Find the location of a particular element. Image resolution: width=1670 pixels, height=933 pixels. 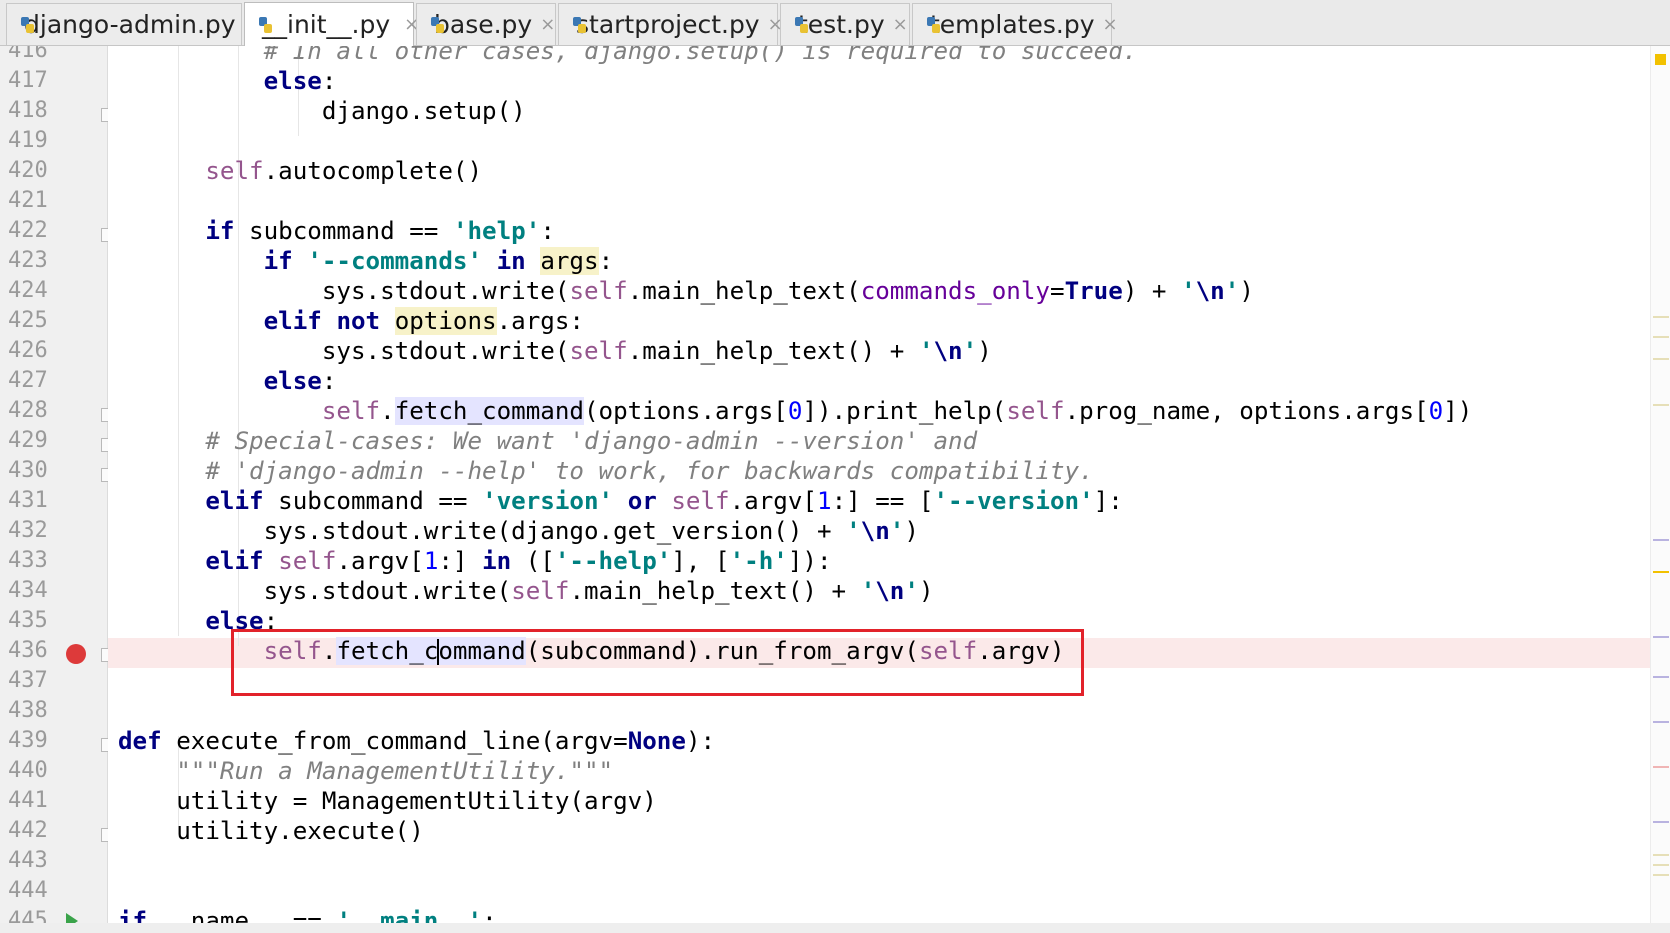

tab-init-py: __init__.py × is located at coordinates (331, 24).